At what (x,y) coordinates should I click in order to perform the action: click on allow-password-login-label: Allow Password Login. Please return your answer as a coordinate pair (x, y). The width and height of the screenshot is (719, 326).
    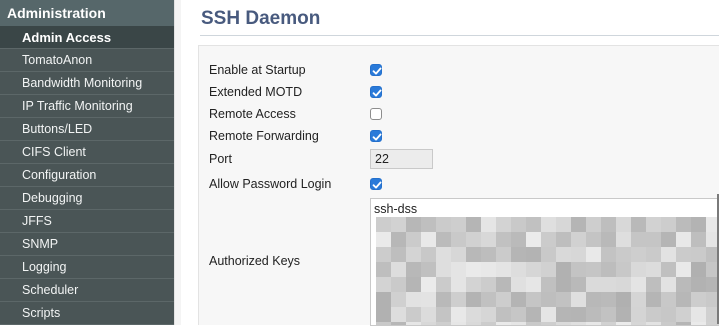
    Looking at the image, I should click on (270, 184).